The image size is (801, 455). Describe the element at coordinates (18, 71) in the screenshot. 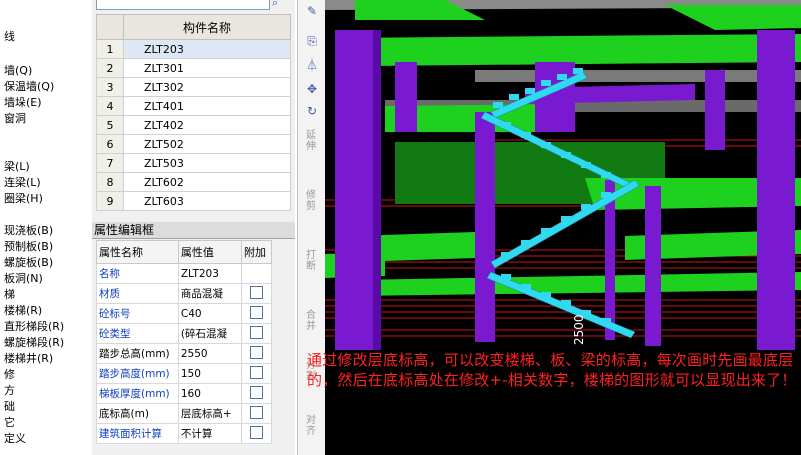

I see `tree-item: 墙(Q)` at that location.